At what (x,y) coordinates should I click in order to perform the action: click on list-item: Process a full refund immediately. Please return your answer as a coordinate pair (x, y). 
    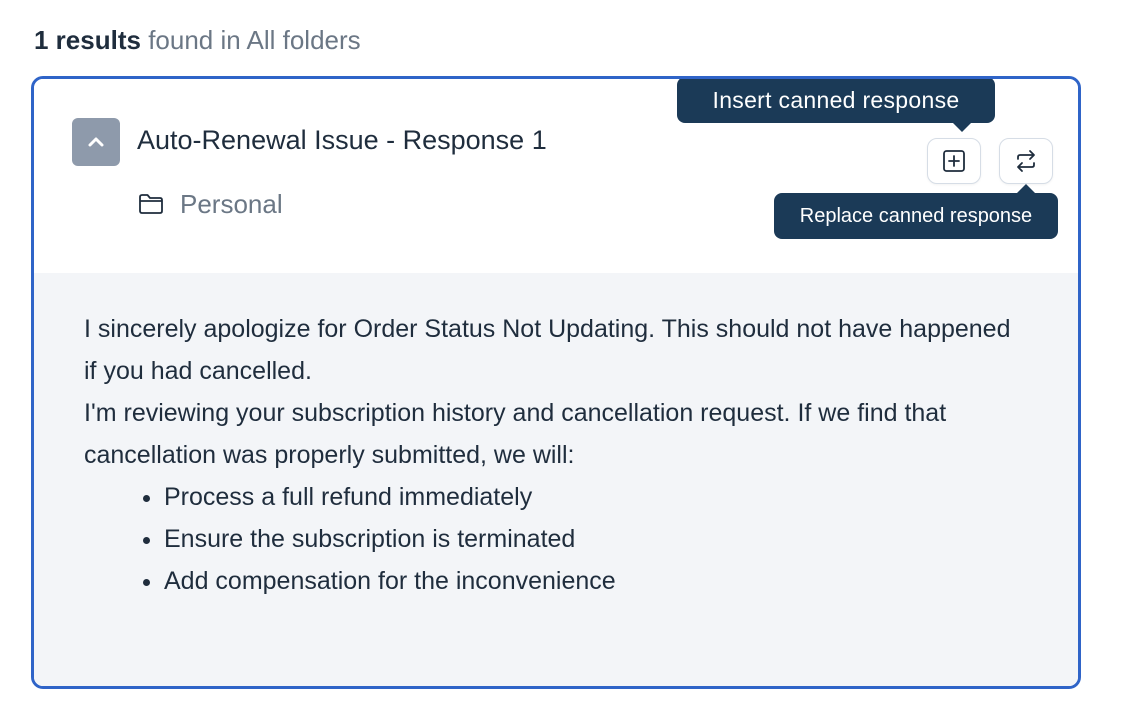
    Looking at the image, I should click on (596, 497).